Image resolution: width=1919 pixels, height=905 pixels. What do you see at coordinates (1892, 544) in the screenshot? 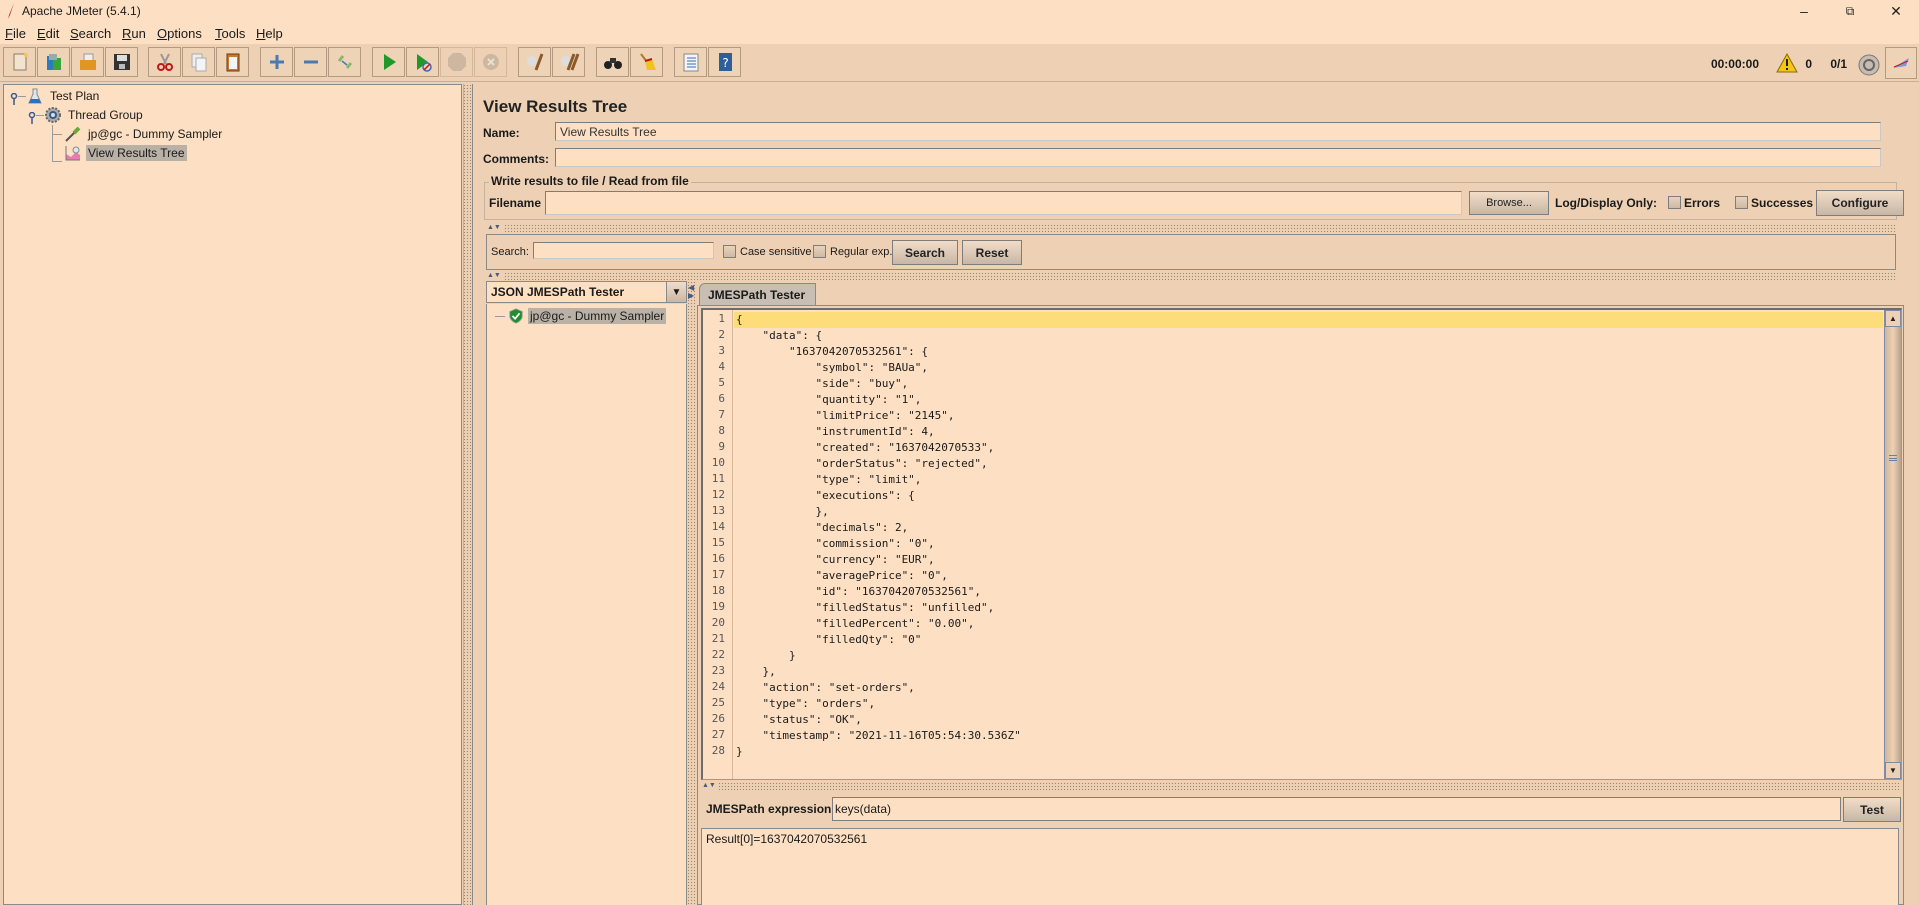
I see `vertical-scrollbar: ▲ ▼` at bounding box center [1892, 544].